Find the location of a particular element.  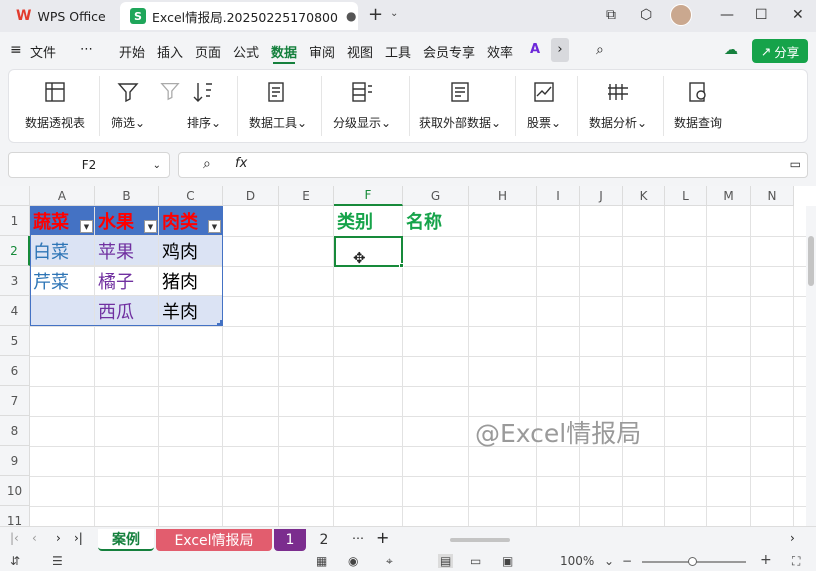

zoom-out-button: − is located at coordinates (627, 561).